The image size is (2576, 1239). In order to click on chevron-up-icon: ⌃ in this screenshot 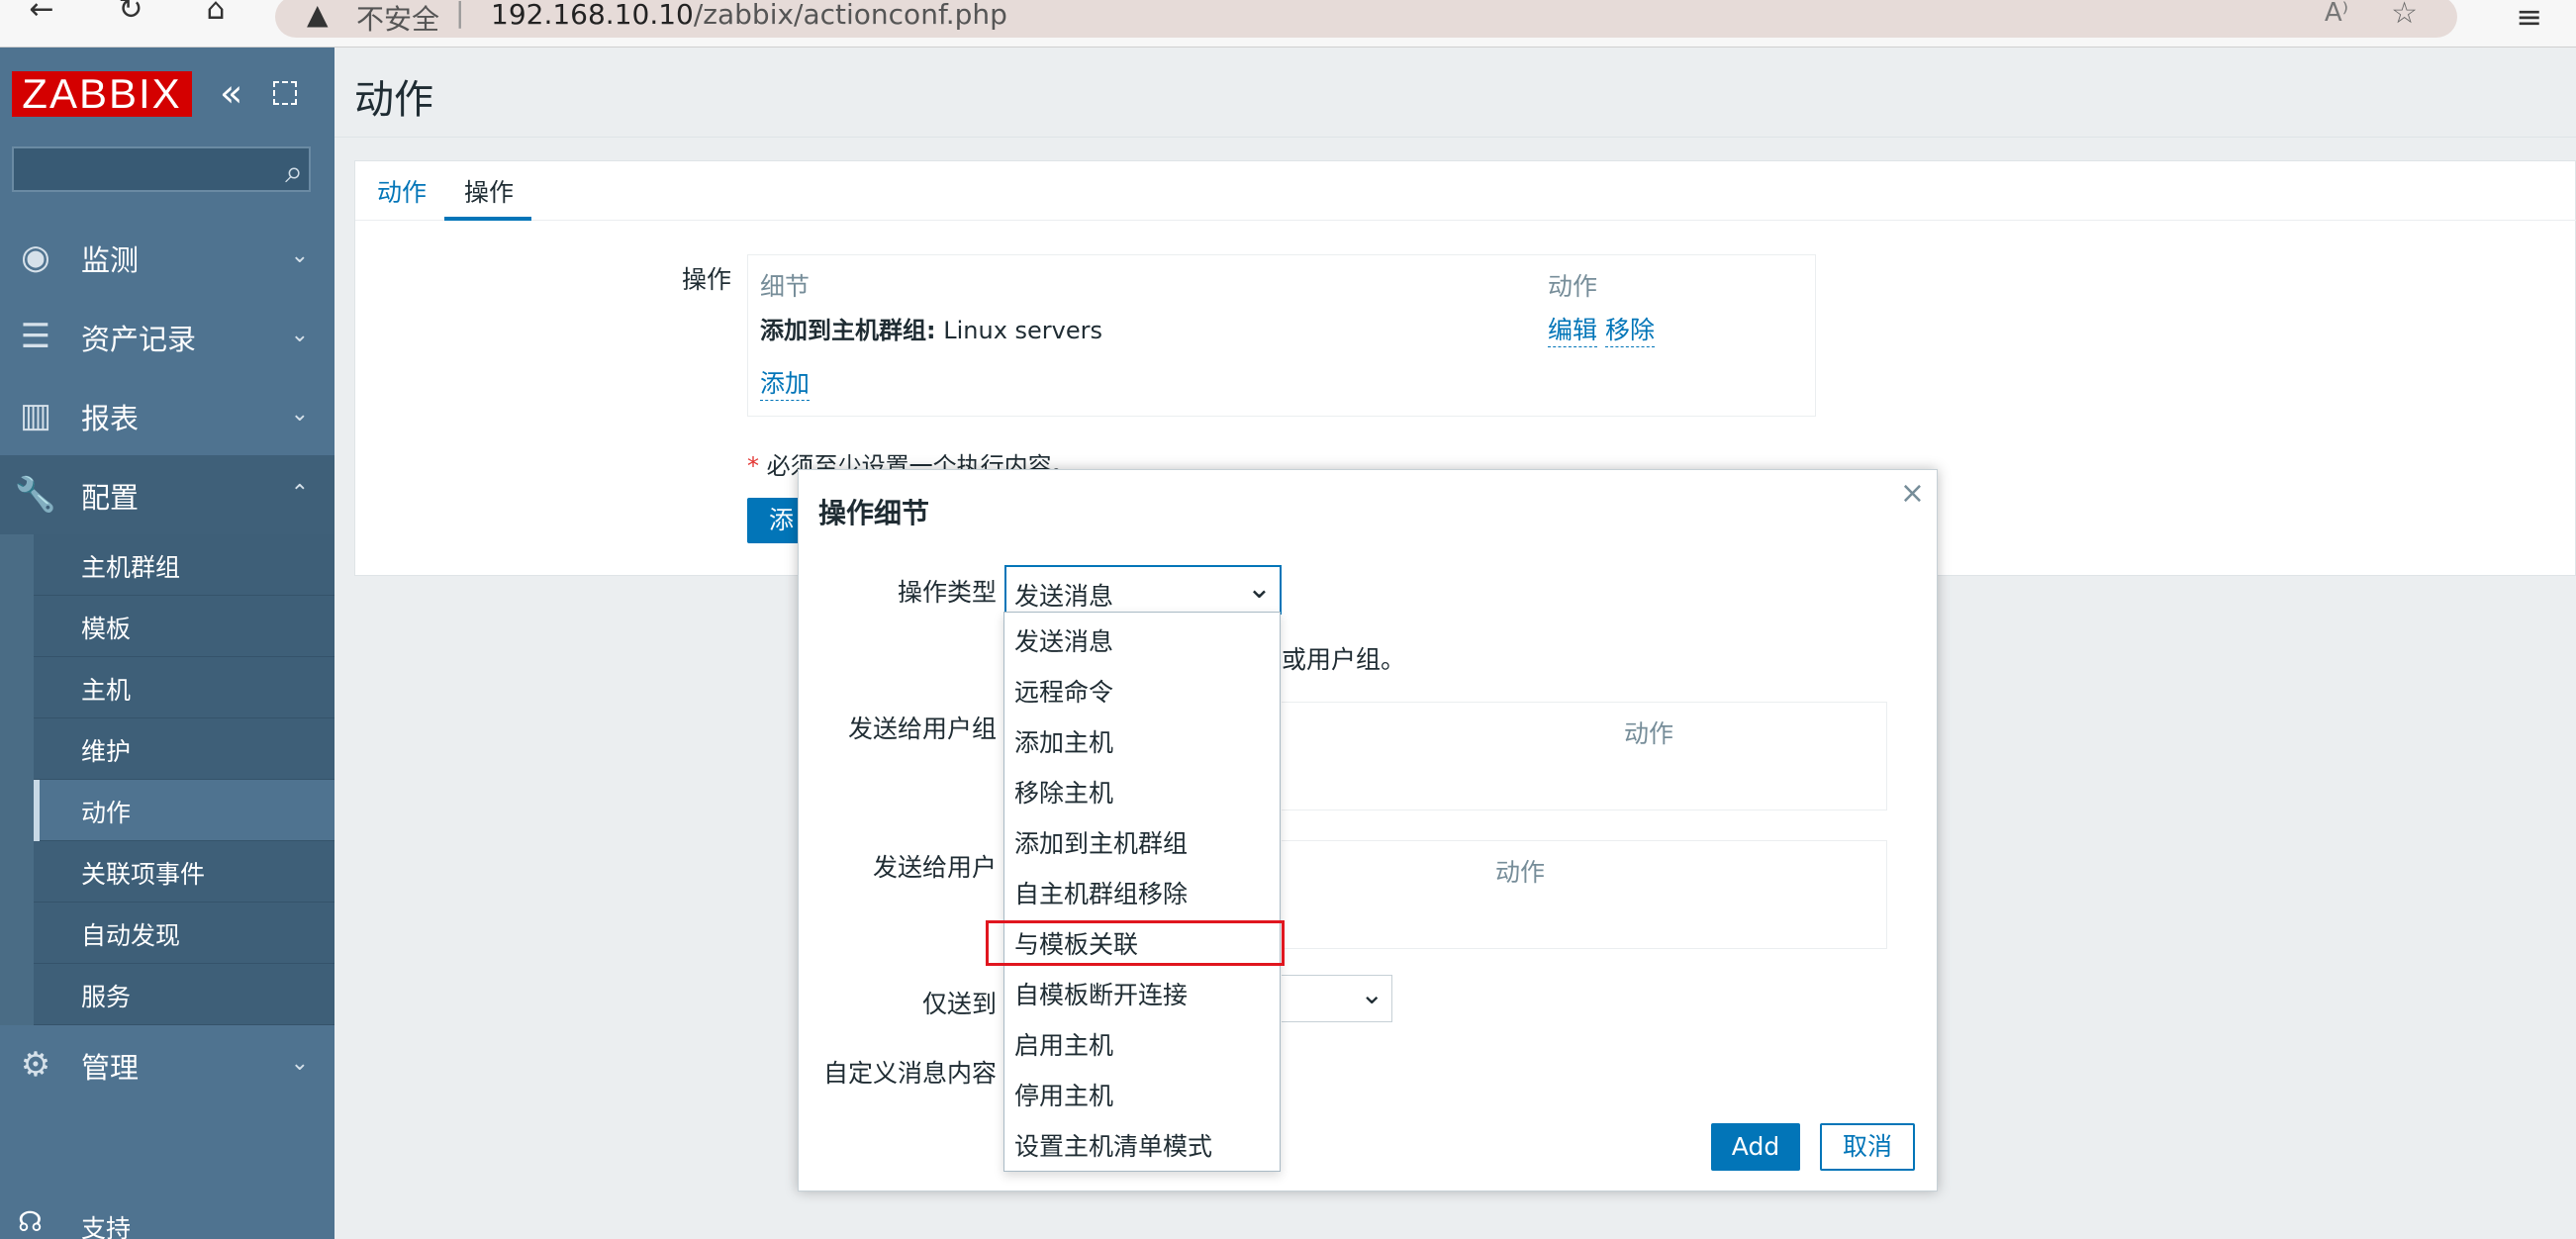, I will do `click(299, 494)`.